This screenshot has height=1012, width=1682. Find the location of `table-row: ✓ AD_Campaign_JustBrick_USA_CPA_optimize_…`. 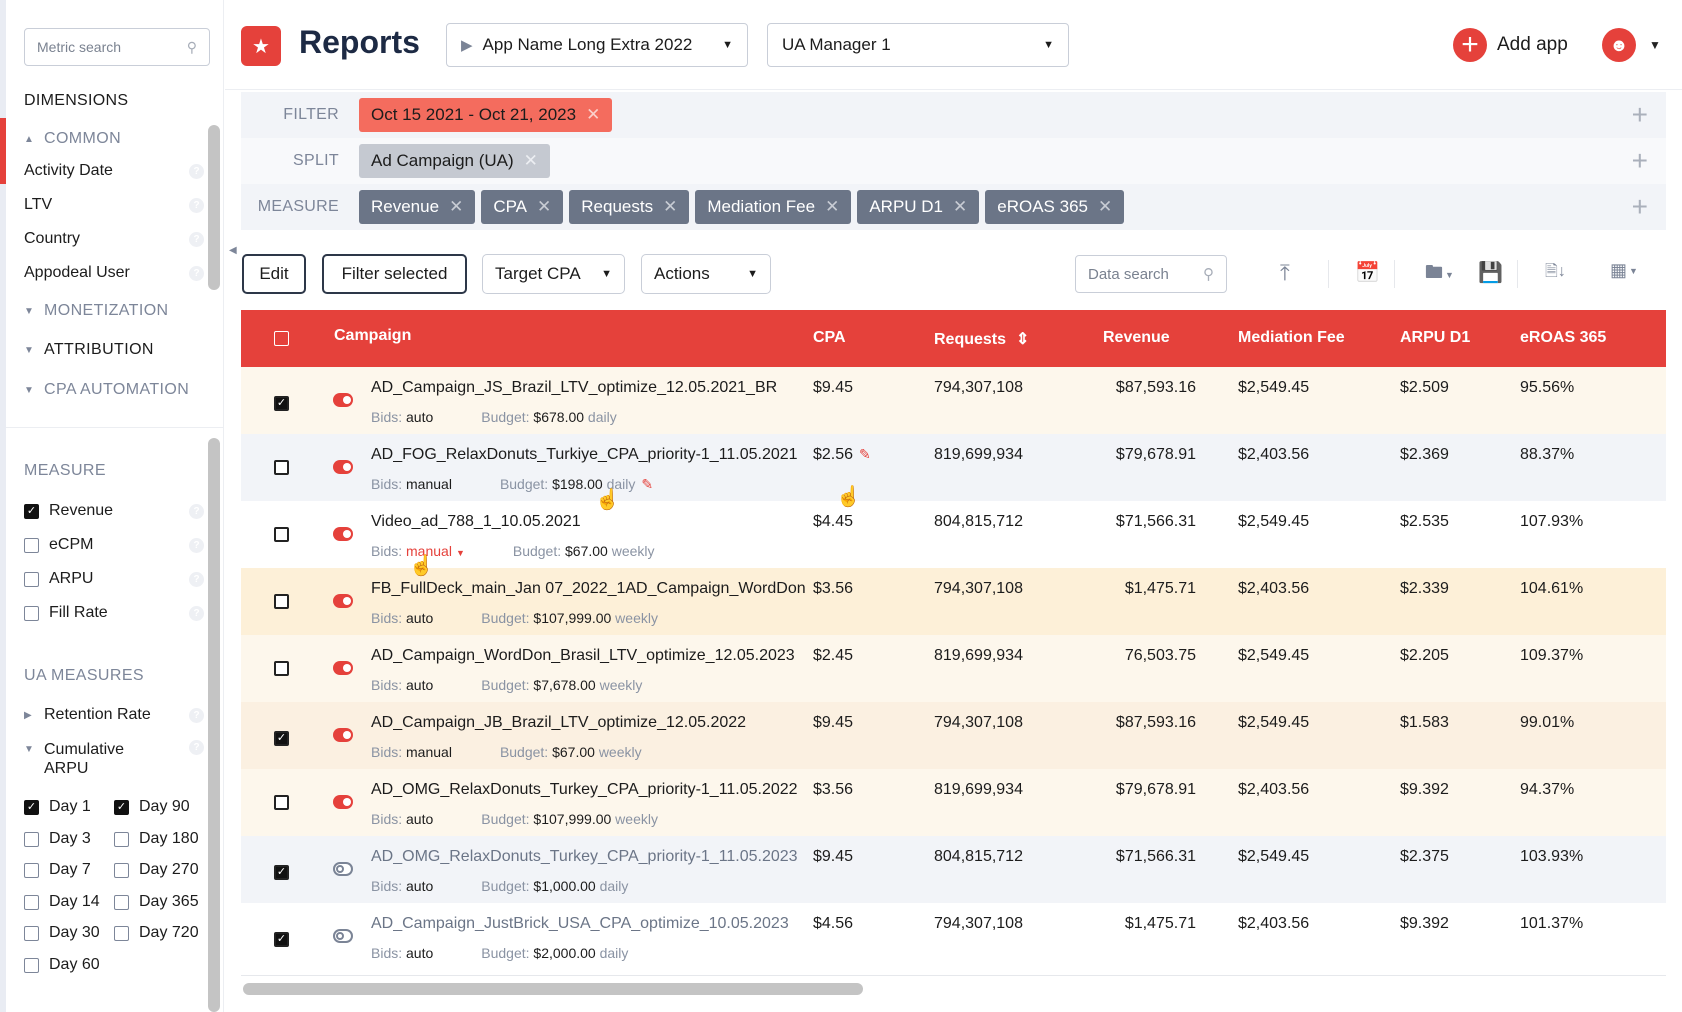

table-row: ✓ AD_Campaign_JustBrick_USA_CPA_optimize_… is located at coordinates (953, 936).